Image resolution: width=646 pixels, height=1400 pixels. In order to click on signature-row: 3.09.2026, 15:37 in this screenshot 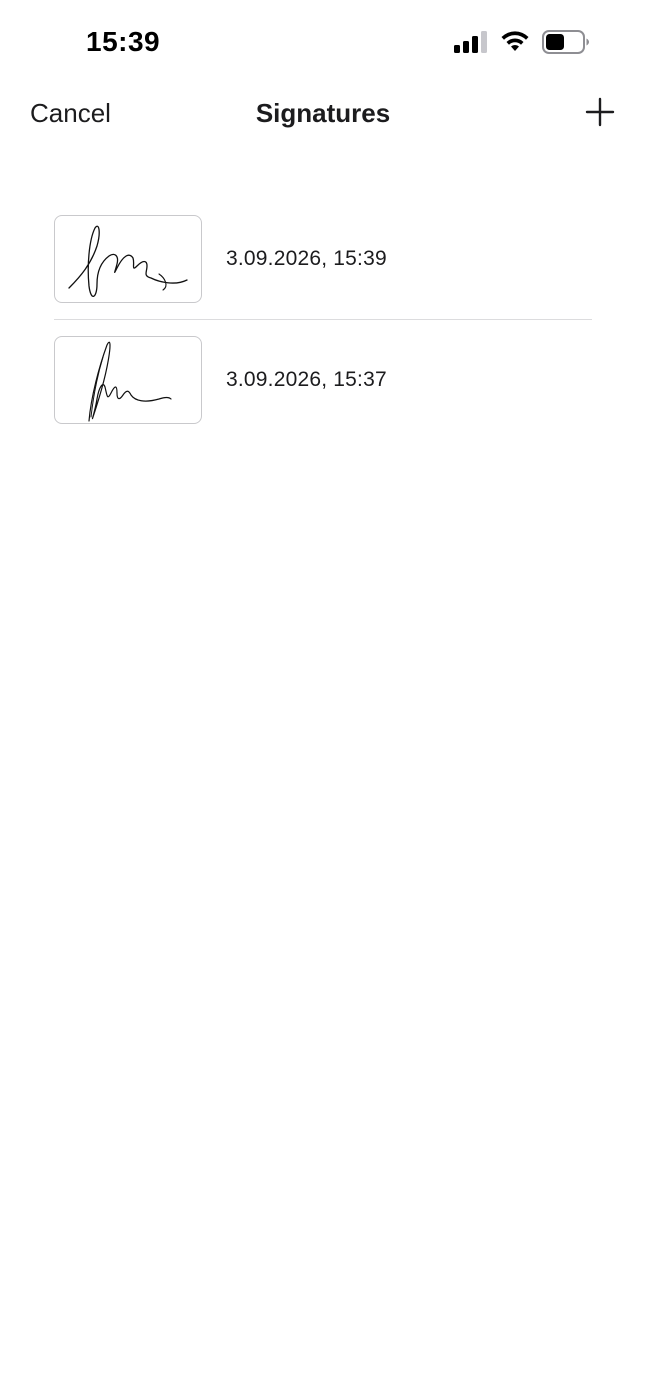, I will do `click(323, 380)`.